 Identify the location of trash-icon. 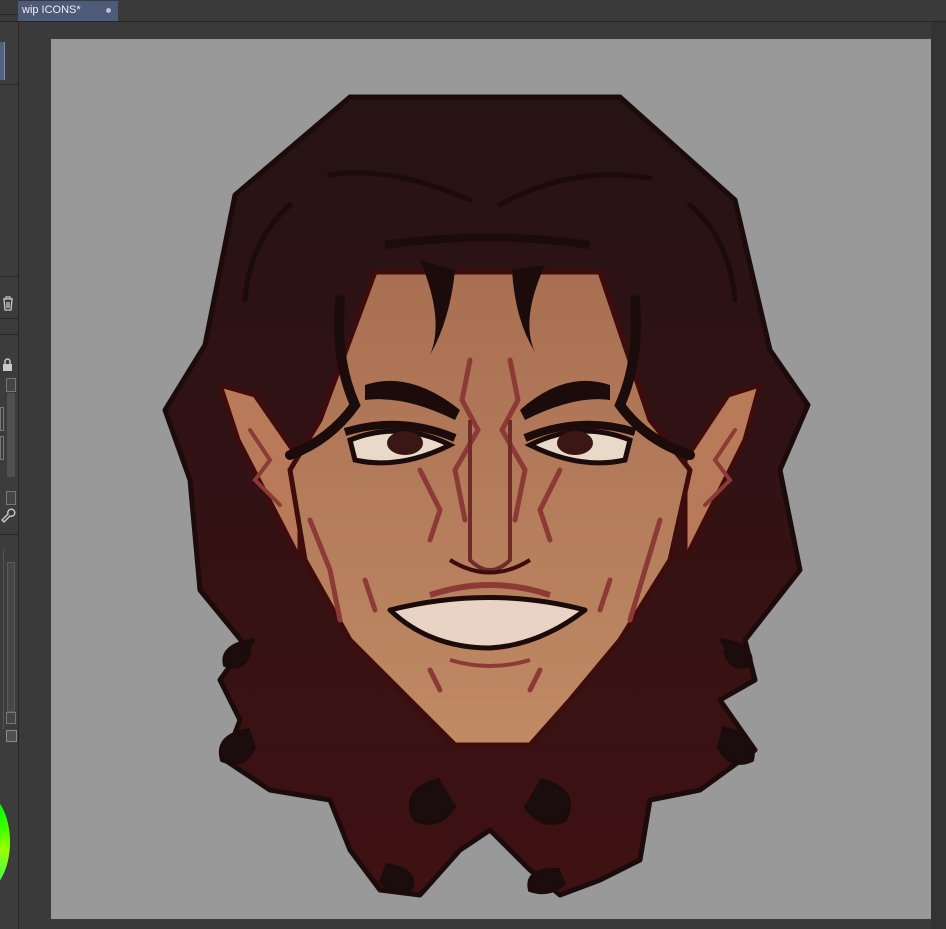
(8, 303).